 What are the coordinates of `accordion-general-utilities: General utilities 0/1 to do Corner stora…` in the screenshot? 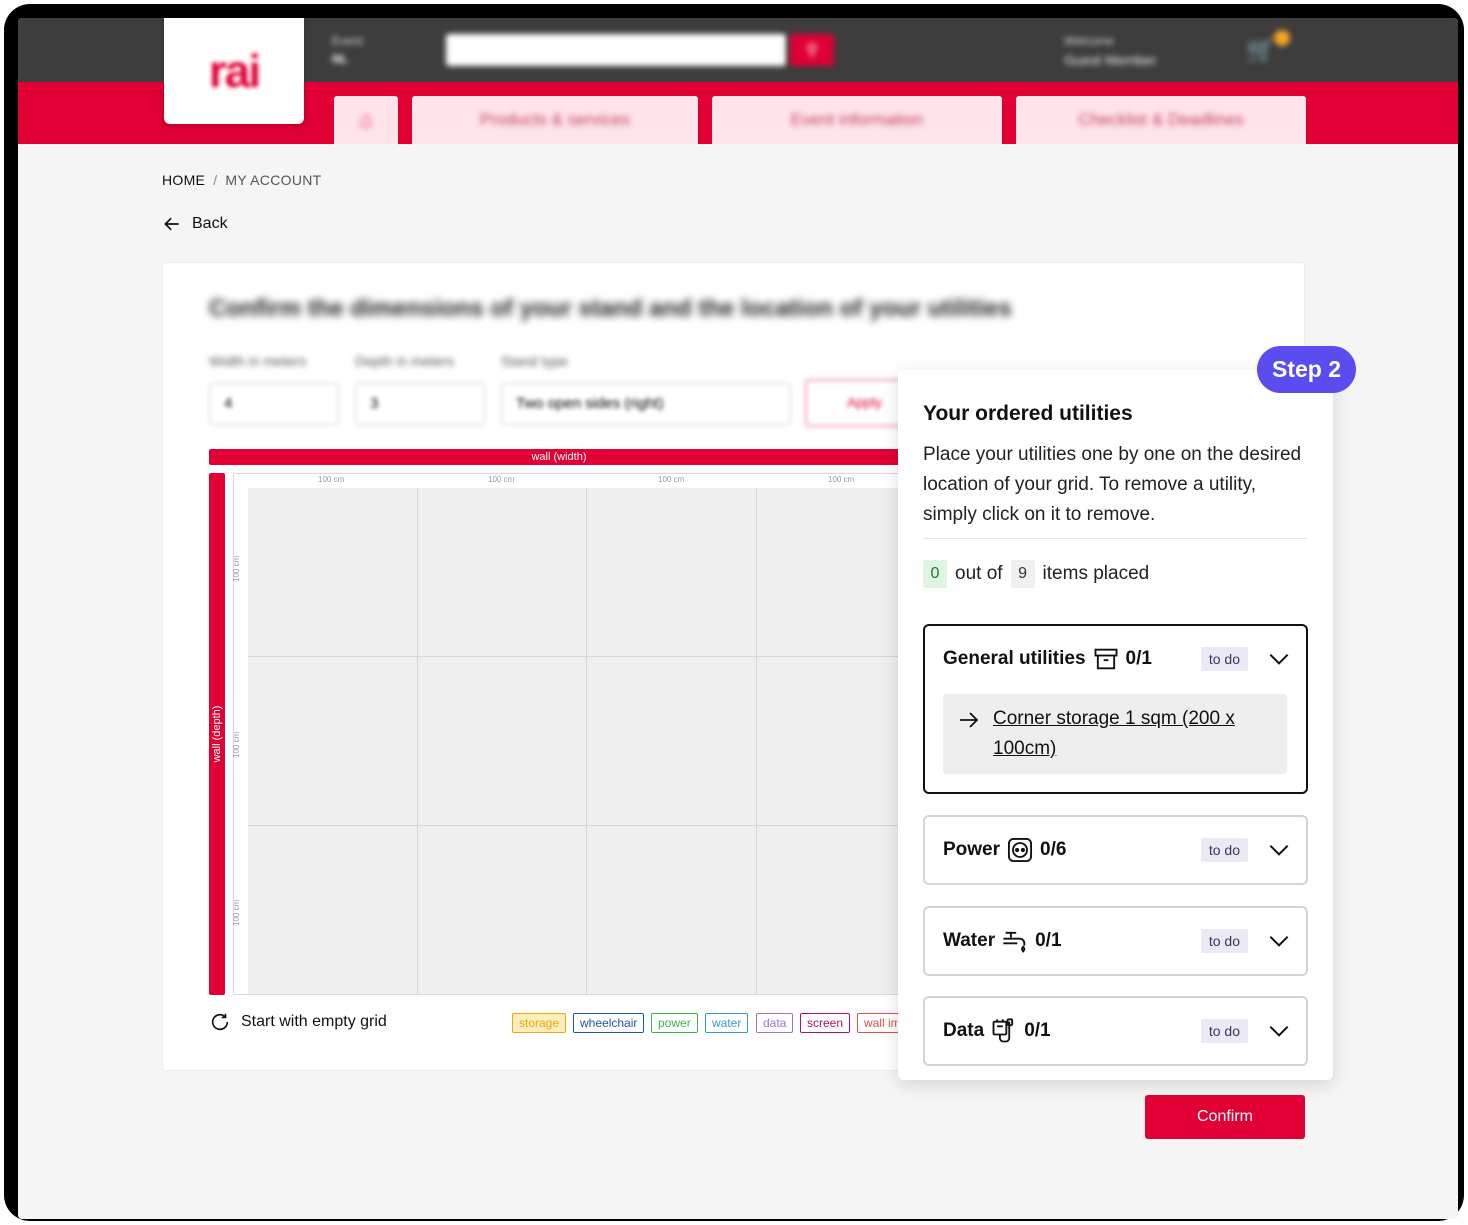 It's located at (1115, 709).